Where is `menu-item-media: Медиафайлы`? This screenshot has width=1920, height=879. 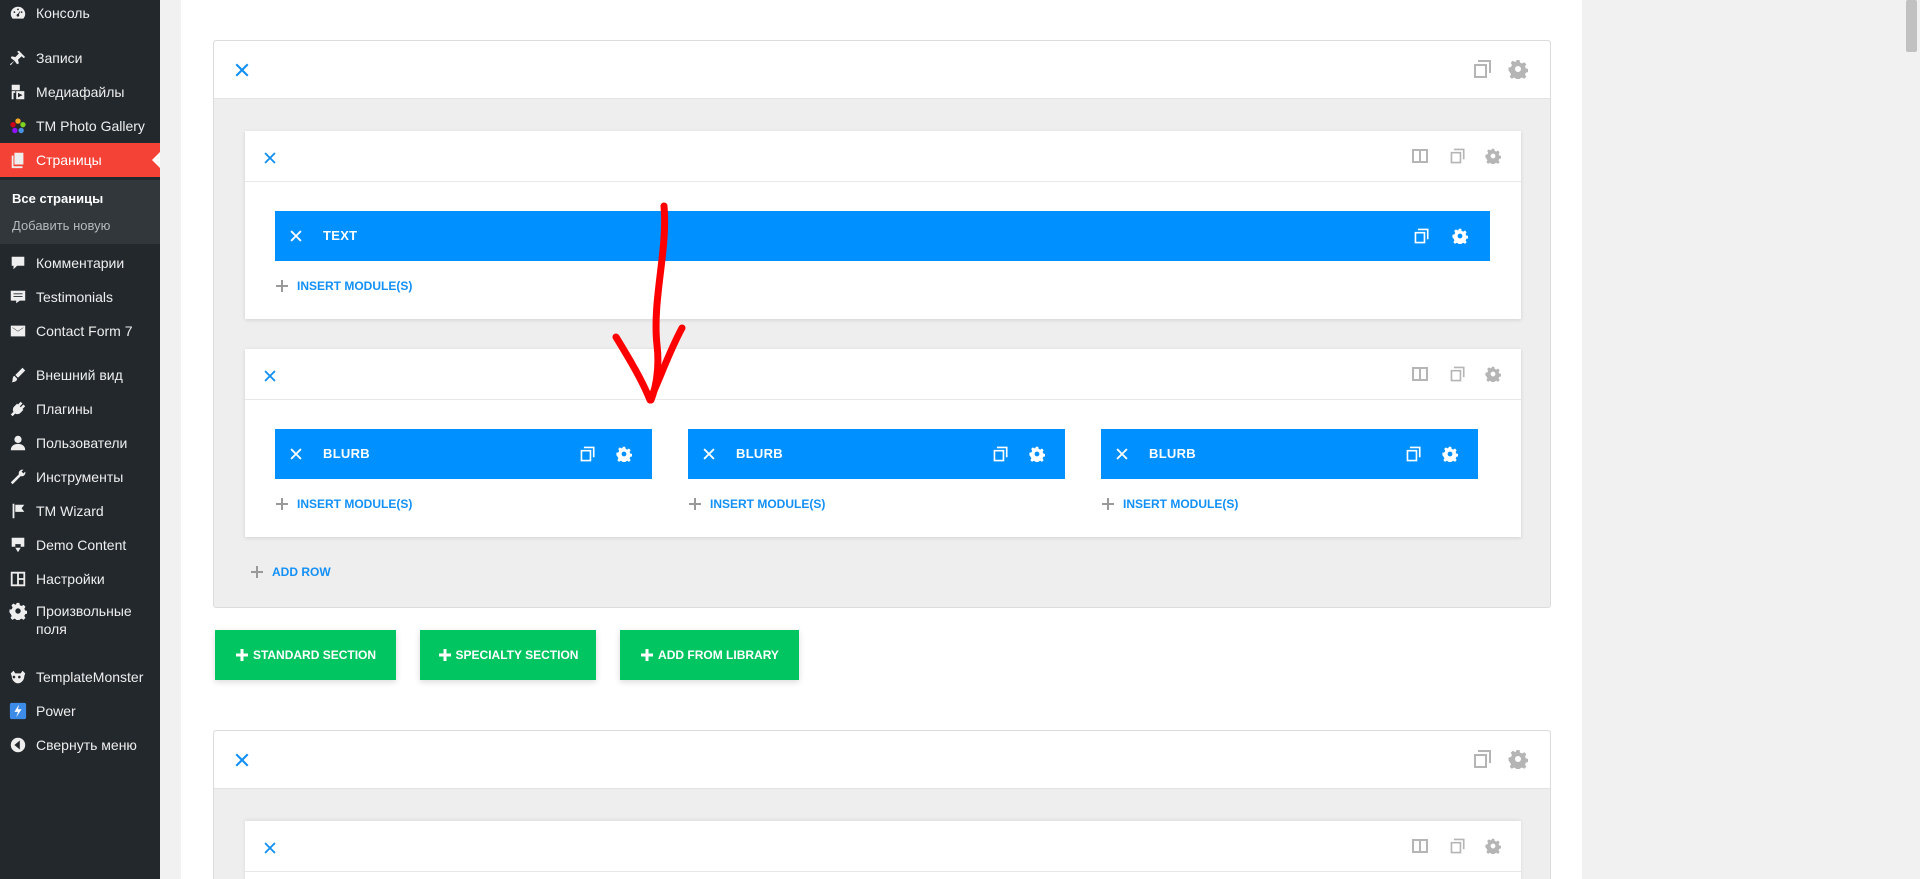 menu-item-media: Медиафайлы is located at coordinates (80, 92).